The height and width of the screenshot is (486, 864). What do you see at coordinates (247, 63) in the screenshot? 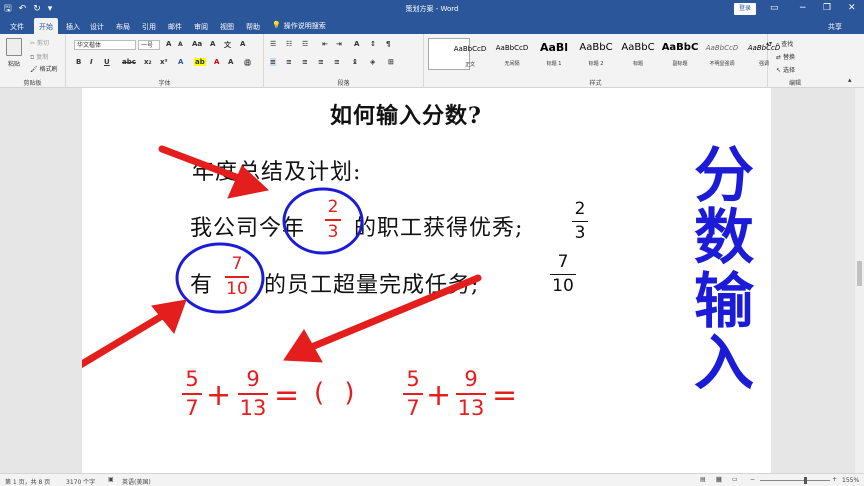
I see `enclose-char-icon: ㊐` at bounding box center [247, 63].